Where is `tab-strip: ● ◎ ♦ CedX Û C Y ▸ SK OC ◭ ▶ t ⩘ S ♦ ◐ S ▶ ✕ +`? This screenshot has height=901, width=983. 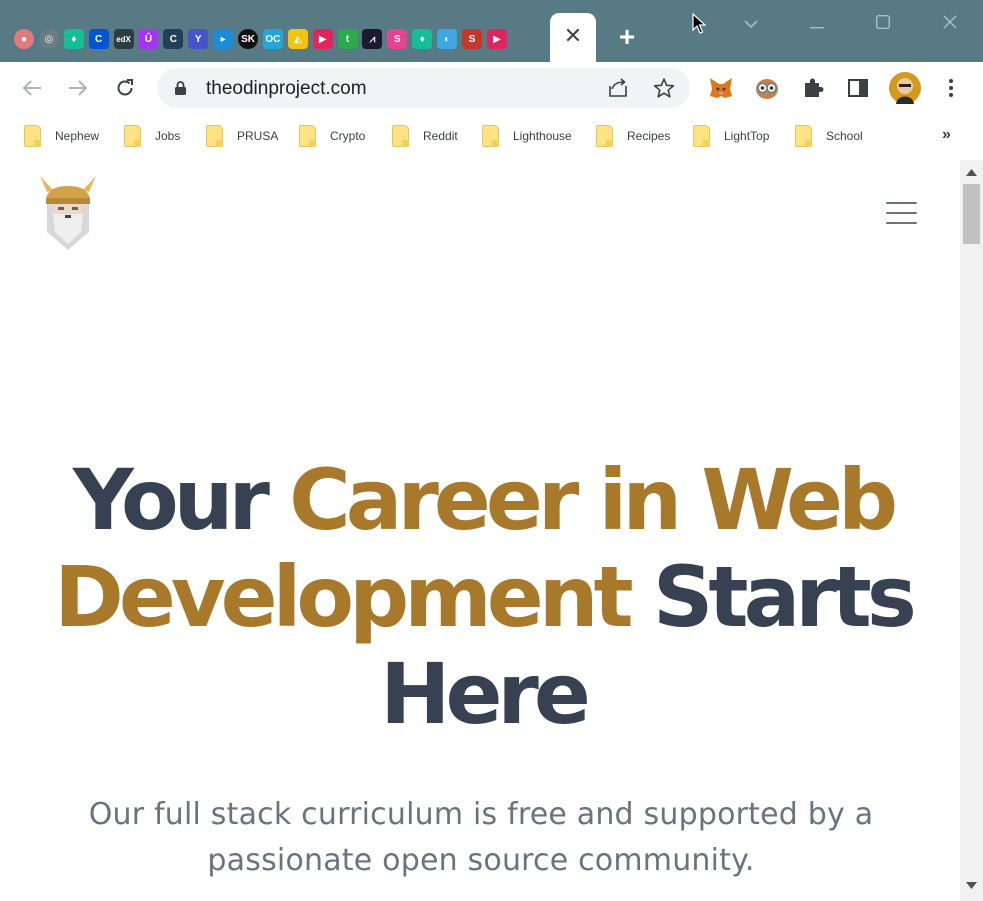
tab-strip: ● ◎ ♦ CedX Û C Y ▸ SK OC ◭ ▶ t ⩘ S ♦ ◐ S ▶ ✕ + is located at coordinates (491, 31).